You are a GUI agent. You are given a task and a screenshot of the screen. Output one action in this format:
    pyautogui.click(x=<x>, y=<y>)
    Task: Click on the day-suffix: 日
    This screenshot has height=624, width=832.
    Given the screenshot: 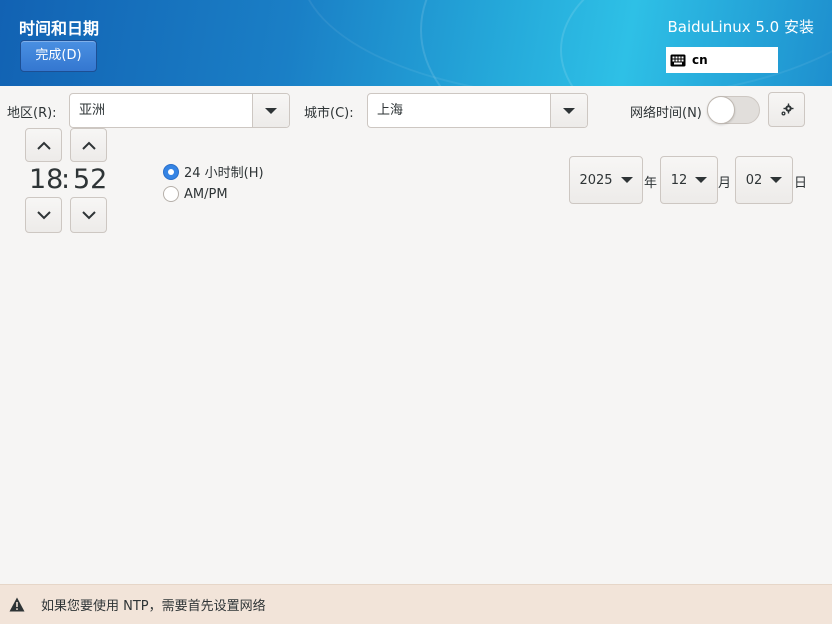 What is the action you would take?
    pyautogui.click(x=801, y=183)
    